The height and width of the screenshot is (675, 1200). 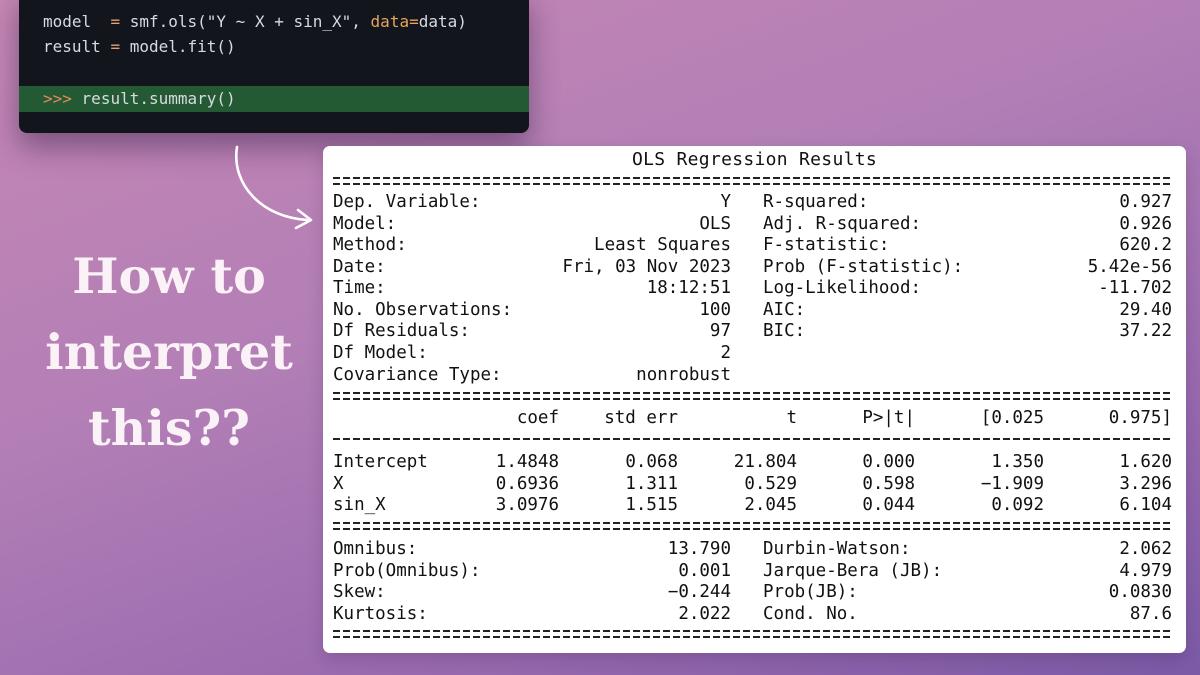 What do you see at coordinates (888, 484) in the screenshot?
I see `coef-cell: 0.598` at bounding box center [888, 484].